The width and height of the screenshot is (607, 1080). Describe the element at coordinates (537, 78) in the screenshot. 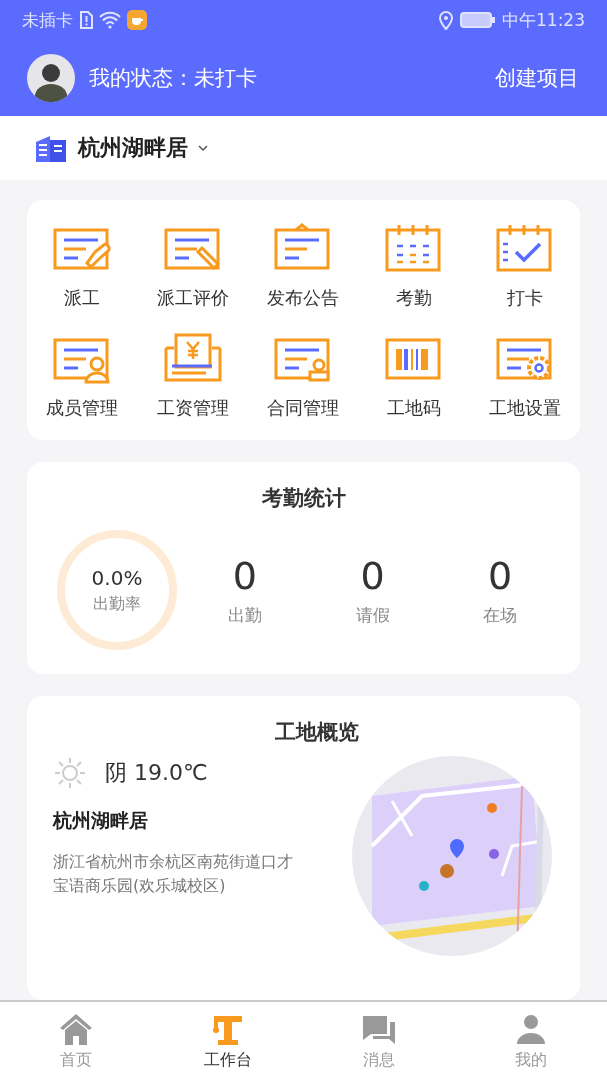

I see `create-project-link: 创建项目` at that location.